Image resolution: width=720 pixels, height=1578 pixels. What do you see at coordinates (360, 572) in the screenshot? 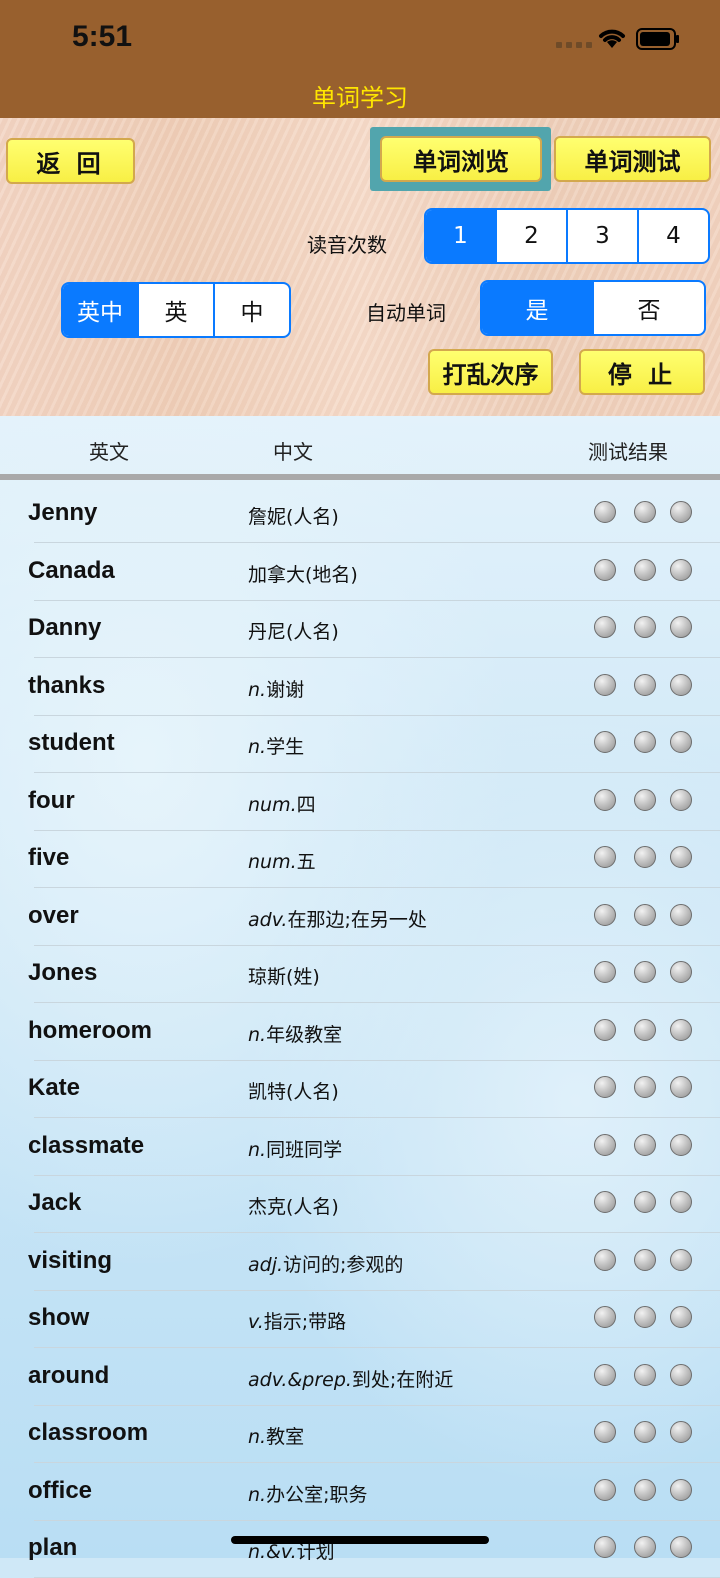
I see `table-row: Canada 加拿大(地名)` at bounding box center [360, 572].